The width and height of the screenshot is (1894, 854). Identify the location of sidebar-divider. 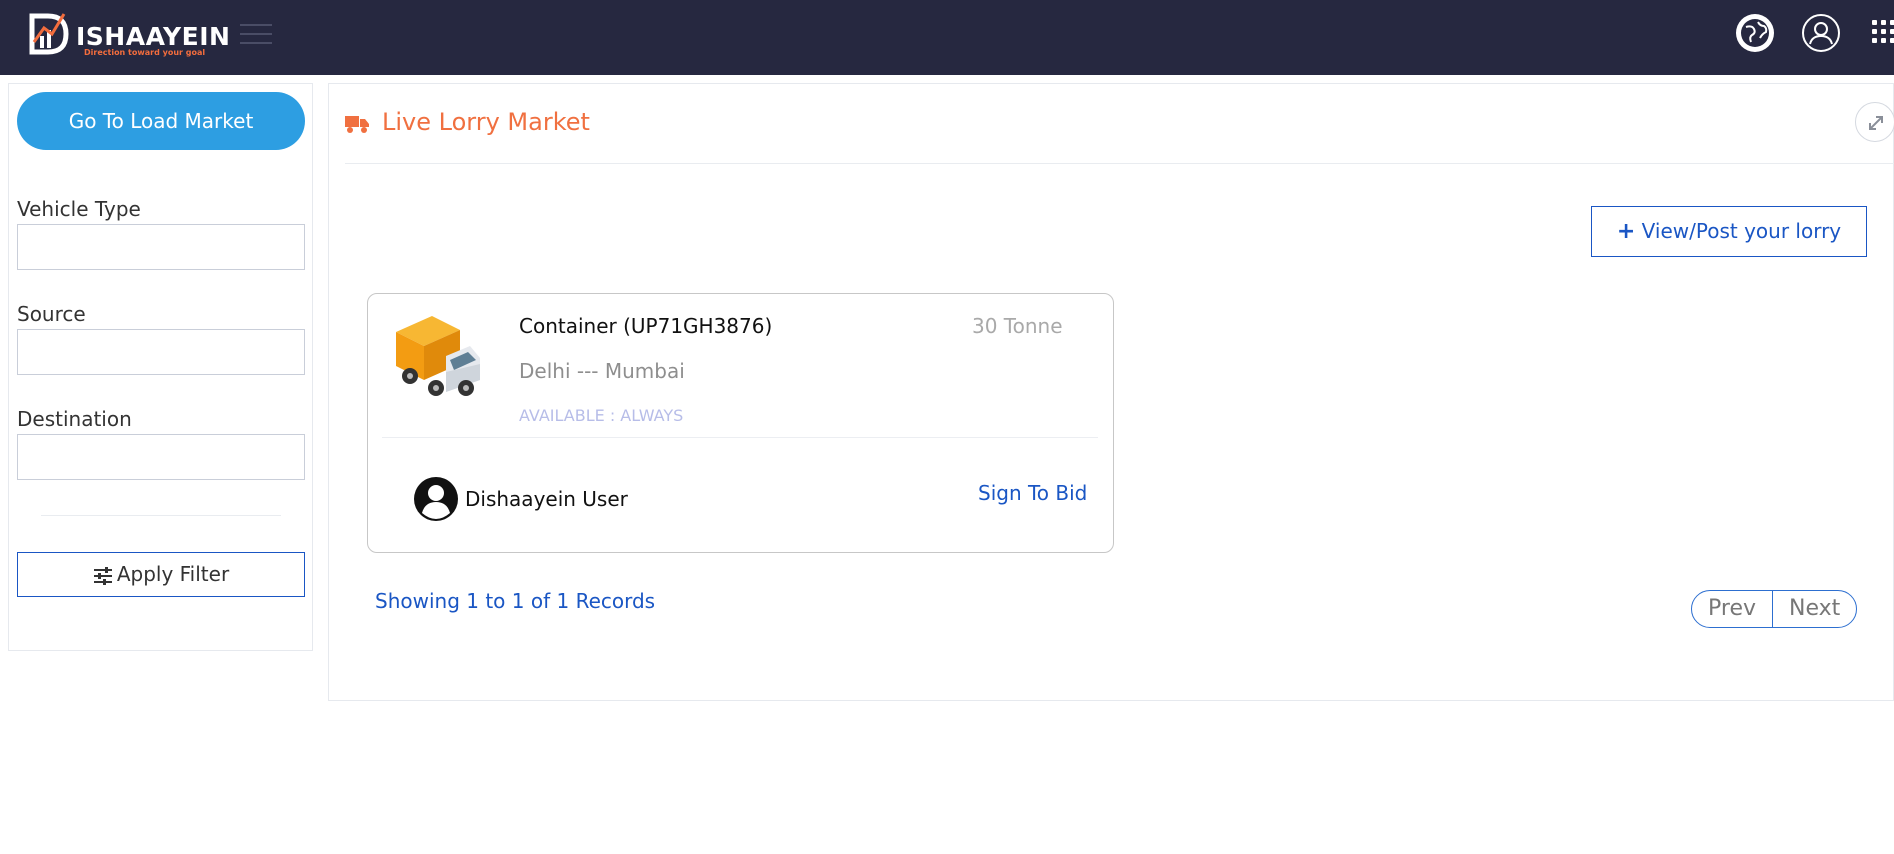
(161, 515).